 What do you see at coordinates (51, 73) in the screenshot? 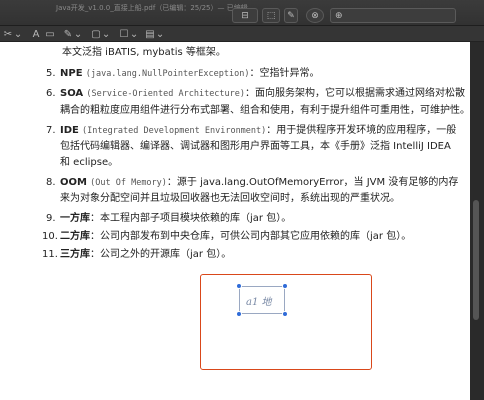
I see `list-number: 5.` at bounding box center [51, 73].